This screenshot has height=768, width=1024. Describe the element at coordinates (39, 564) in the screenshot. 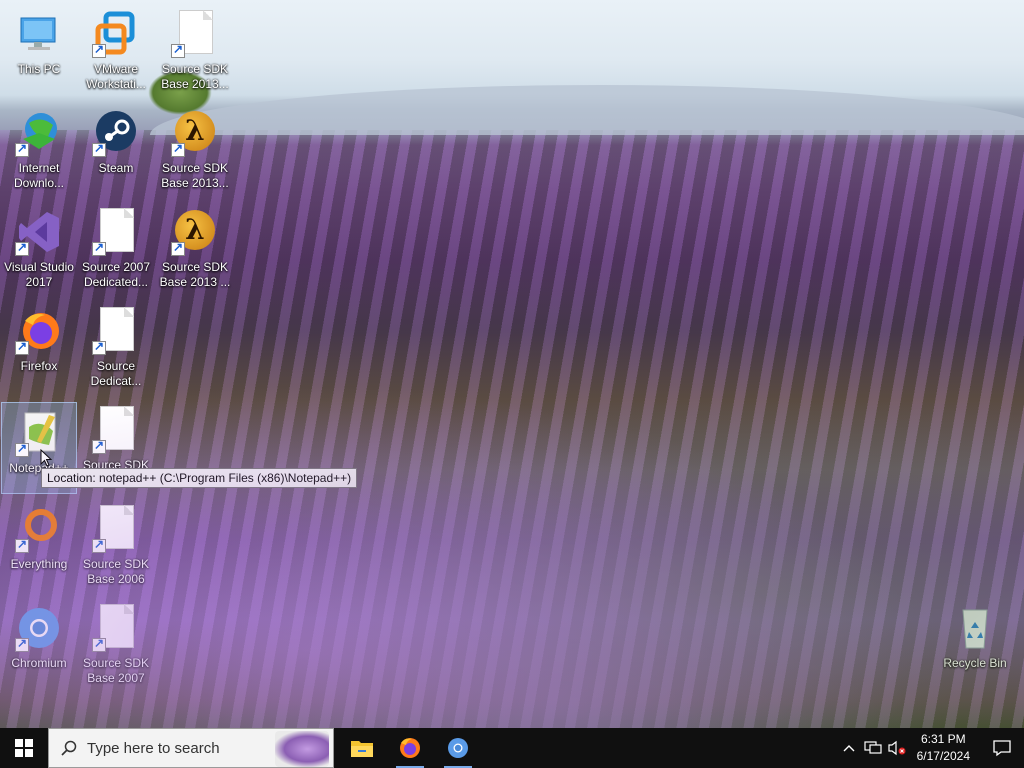

I see `icon-label: Everything` at that location.